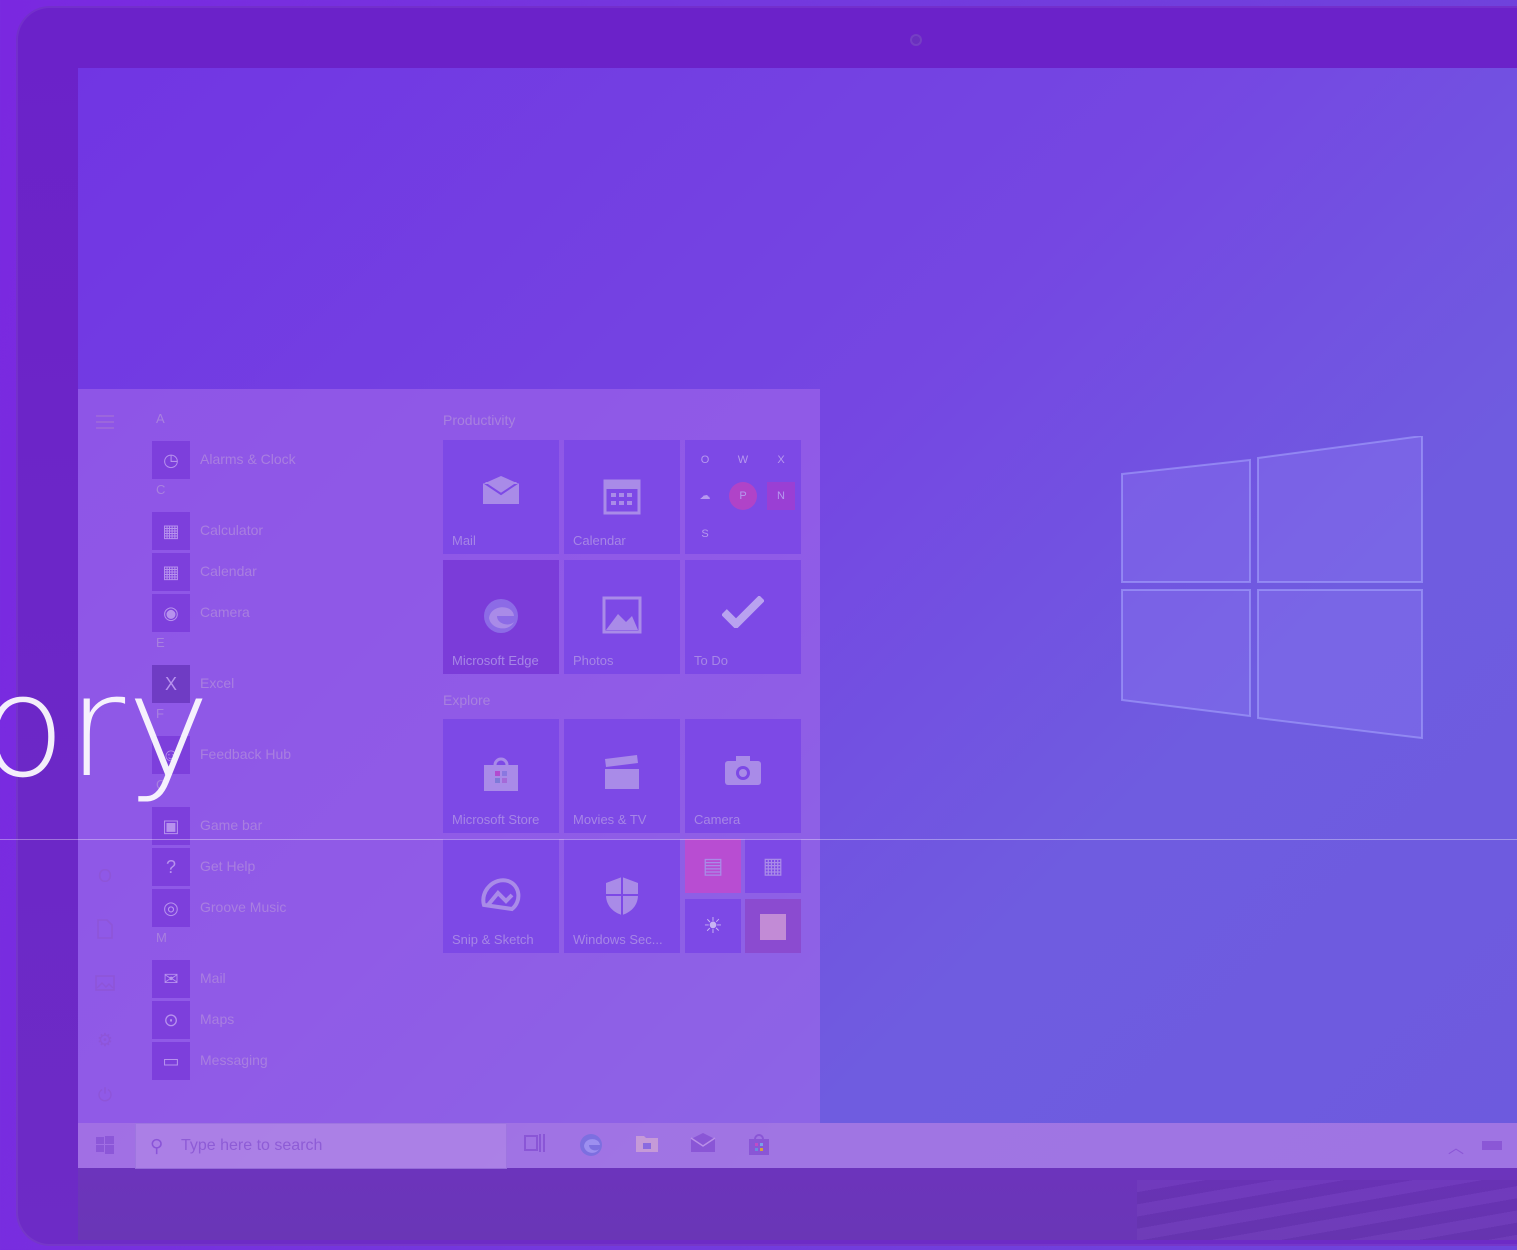 This screenshot has height=1250, width=1517. I want to click on app-list-item: ▦ Calendar, so click(292, 572).